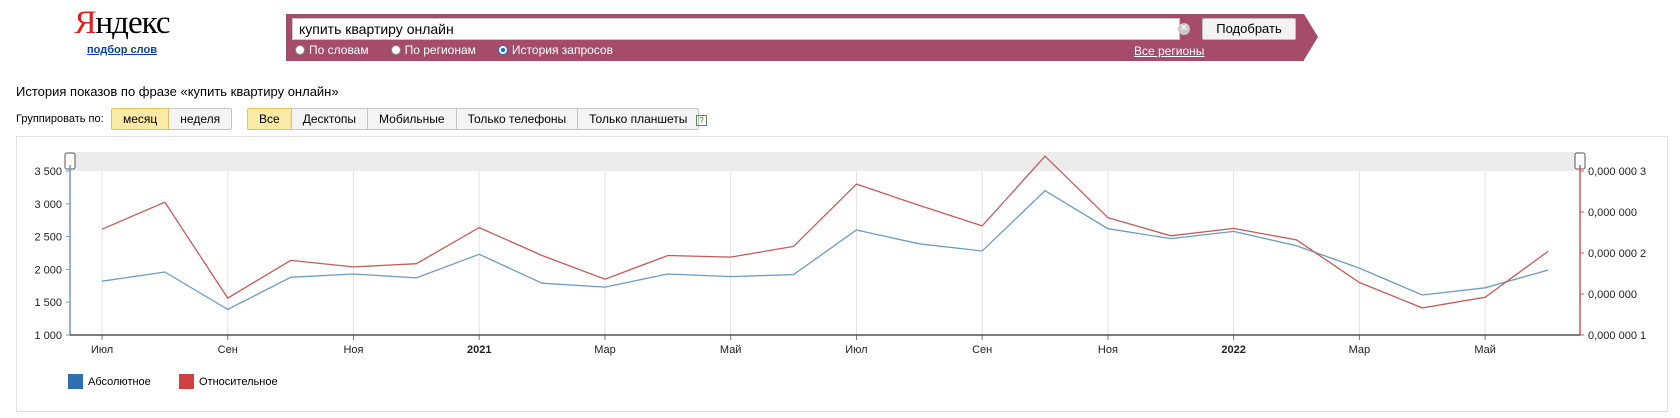 This screenshot has width=1680, height=418. What do you see at coordinates (1617, 172) in the screenshot?
I see `y-right-tick-label: 0,000 000 3` at bounding box center [1617, 172].